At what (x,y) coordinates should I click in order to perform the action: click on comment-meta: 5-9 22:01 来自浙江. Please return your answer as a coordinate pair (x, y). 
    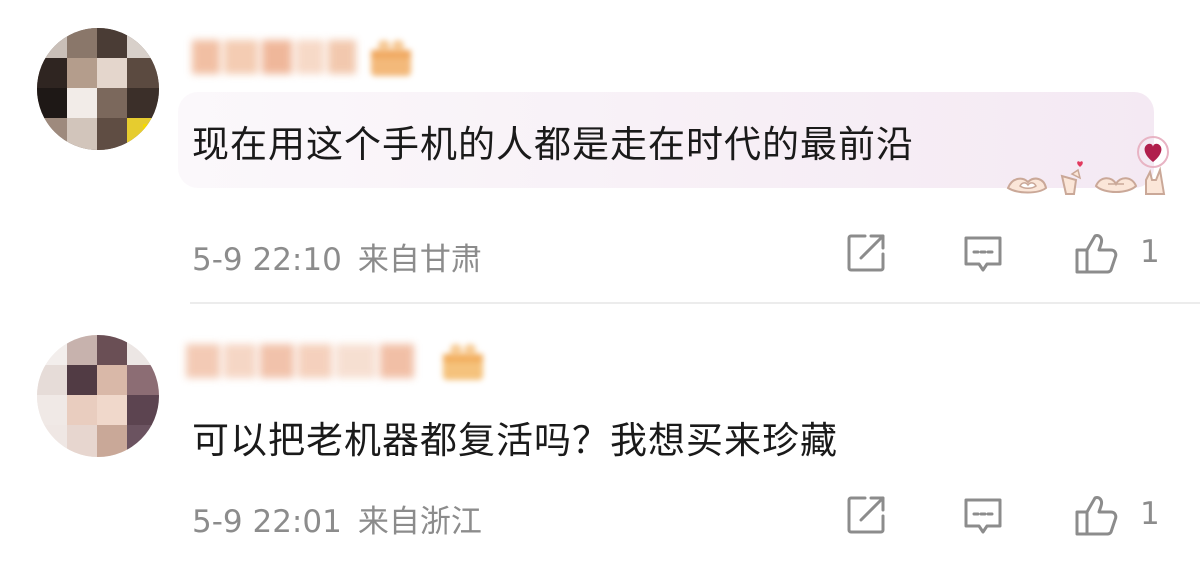
    Looking at the image, I should click on (337, 518).